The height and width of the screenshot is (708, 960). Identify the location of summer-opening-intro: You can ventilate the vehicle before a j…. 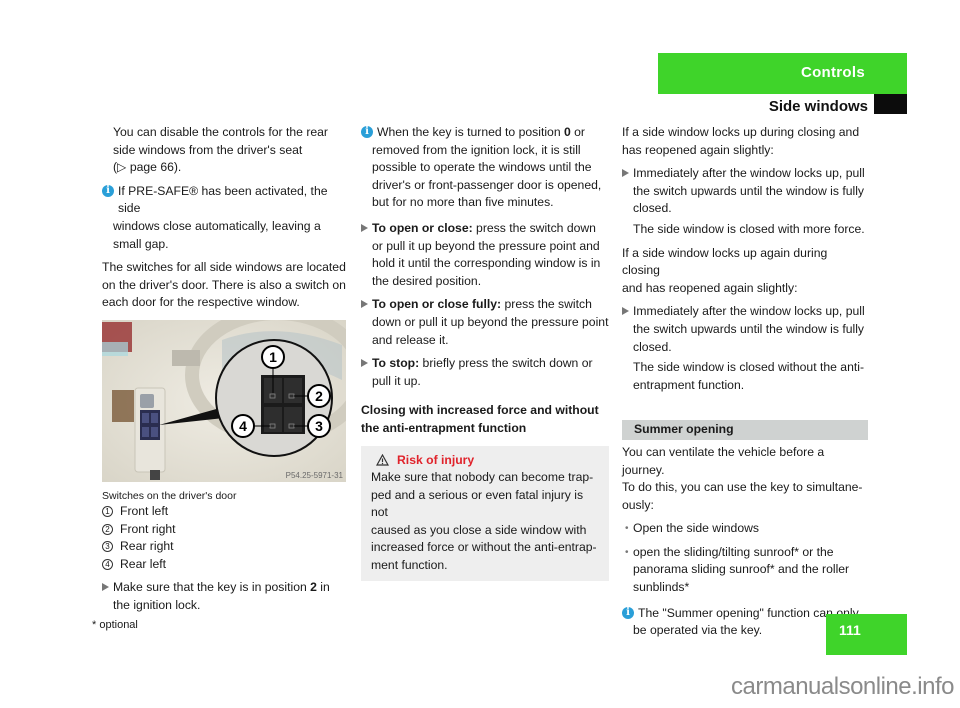
(745, 479).